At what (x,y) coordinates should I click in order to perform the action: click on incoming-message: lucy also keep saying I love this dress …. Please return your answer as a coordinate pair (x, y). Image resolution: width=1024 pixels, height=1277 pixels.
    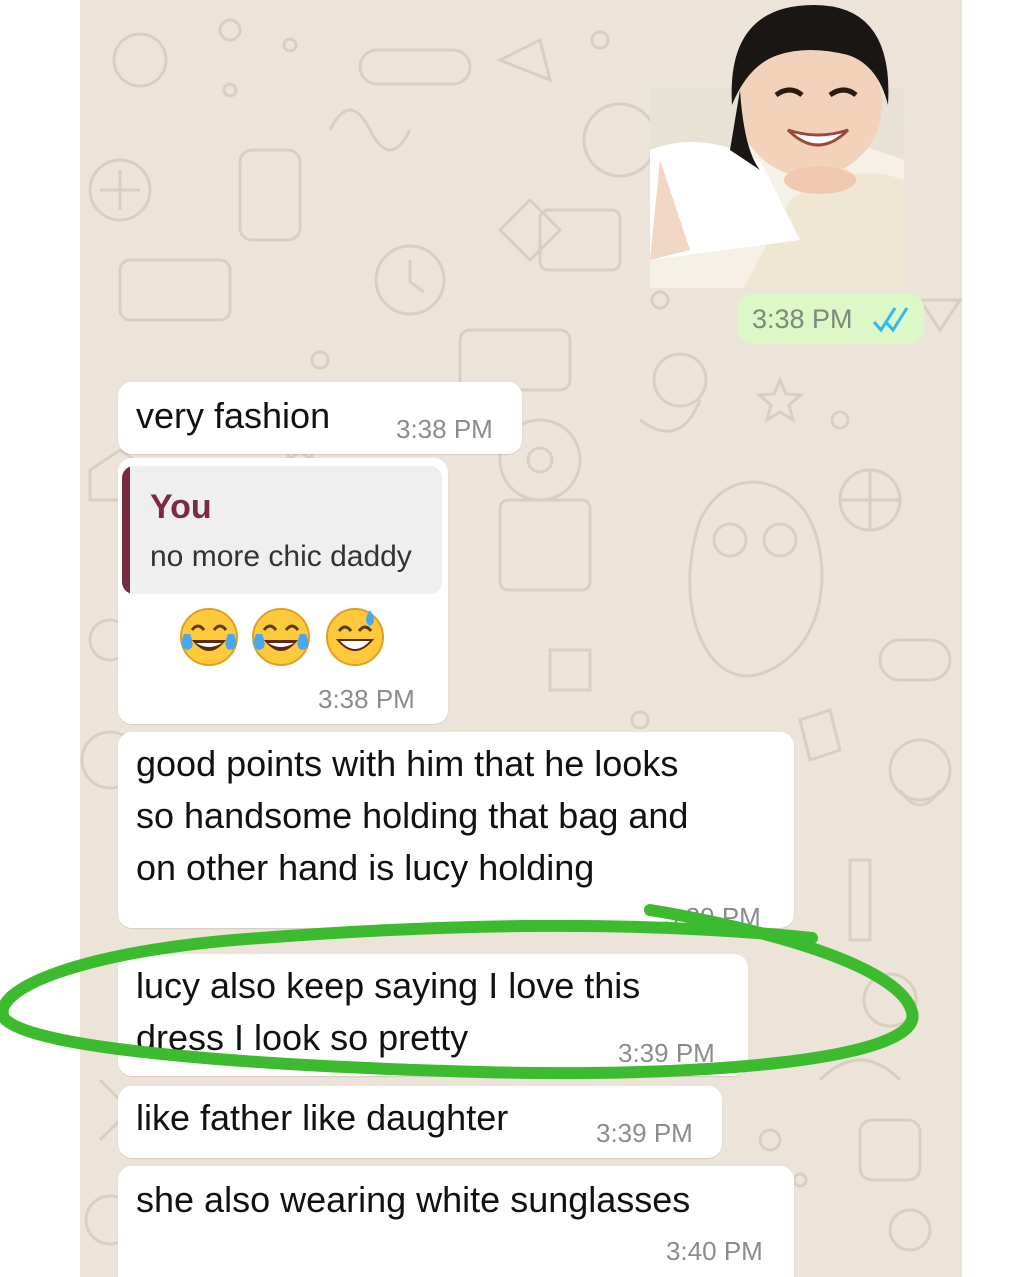
    Looking at the image, I should click on (433, 1015).